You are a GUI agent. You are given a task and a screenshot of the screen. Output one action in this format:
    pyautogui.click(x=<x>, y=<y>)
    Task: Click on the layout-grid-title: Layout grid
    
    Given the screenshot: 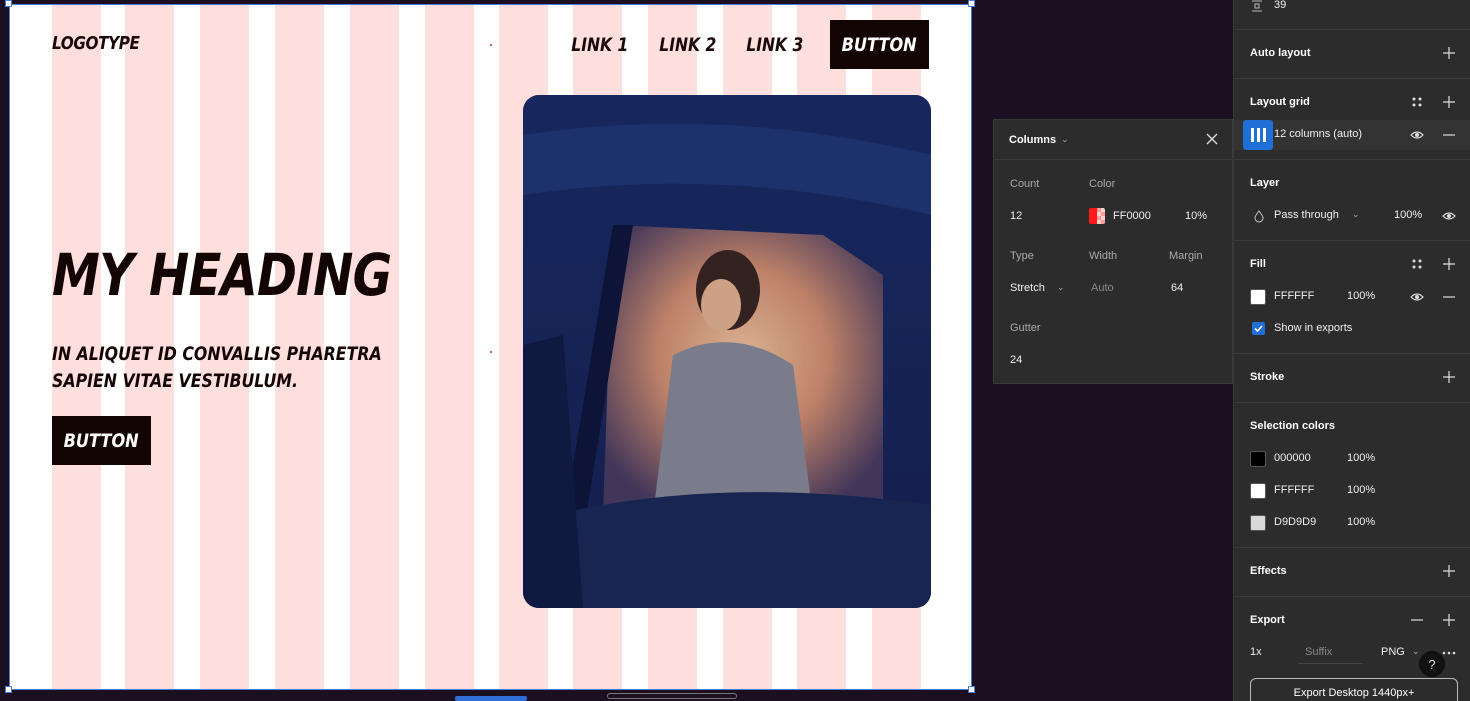 What is the action you would take?
    pyautogui.click(x=1280, y=102)
    